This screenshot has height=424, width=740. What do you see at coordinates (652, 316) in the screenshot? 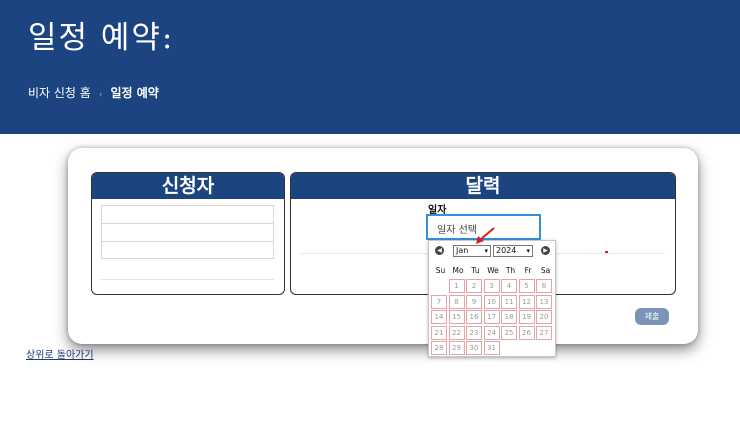
I see `submit-button: 제출` at bounding box center [652, 316].